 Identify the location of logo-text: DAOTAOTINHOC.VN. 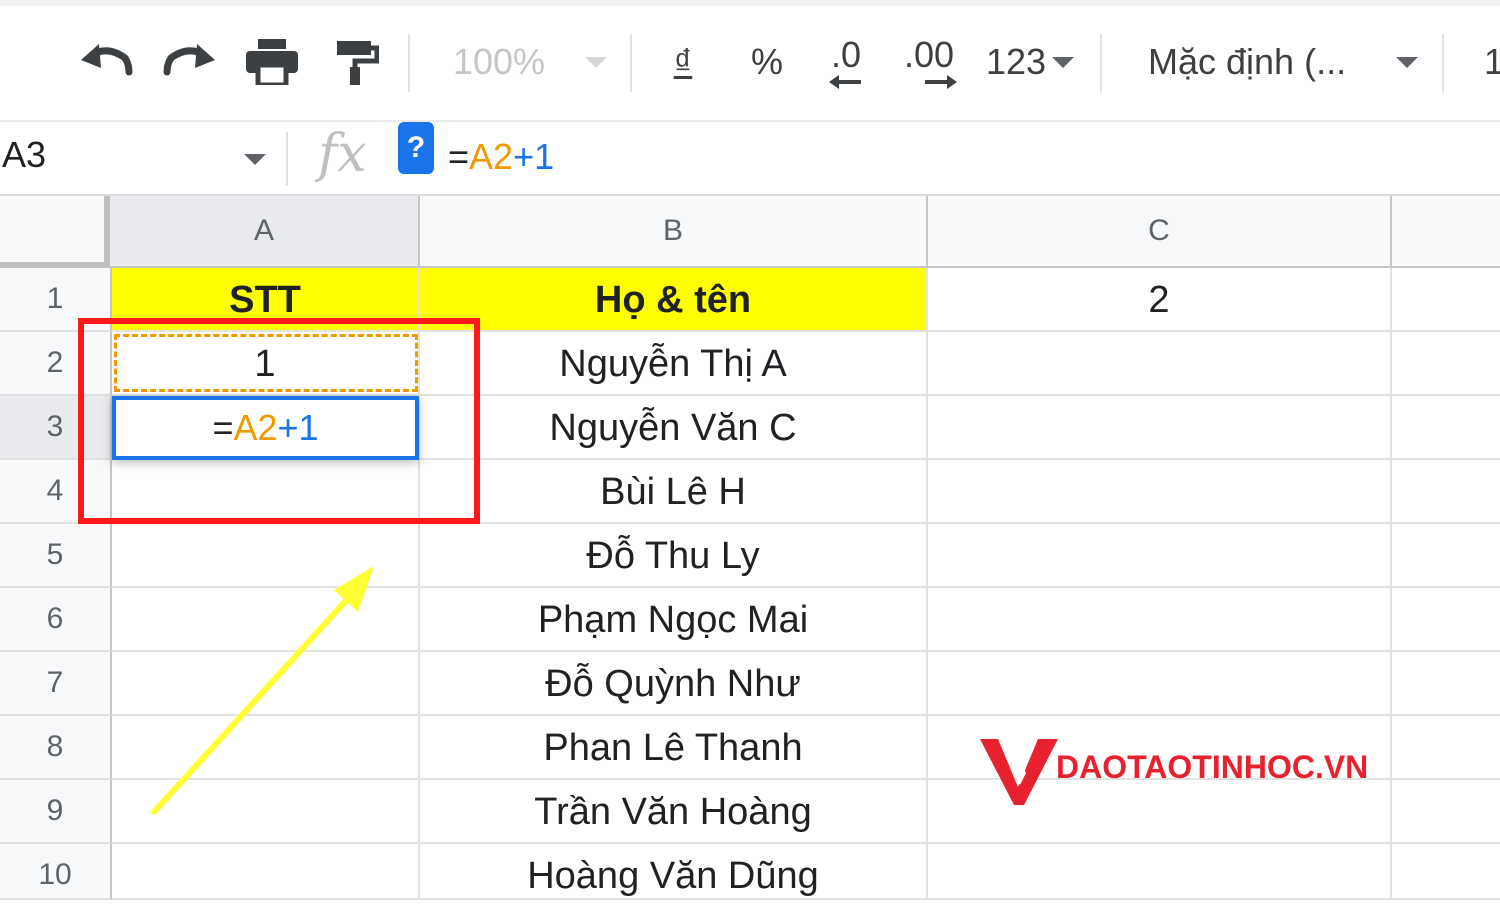
(1212, 767).